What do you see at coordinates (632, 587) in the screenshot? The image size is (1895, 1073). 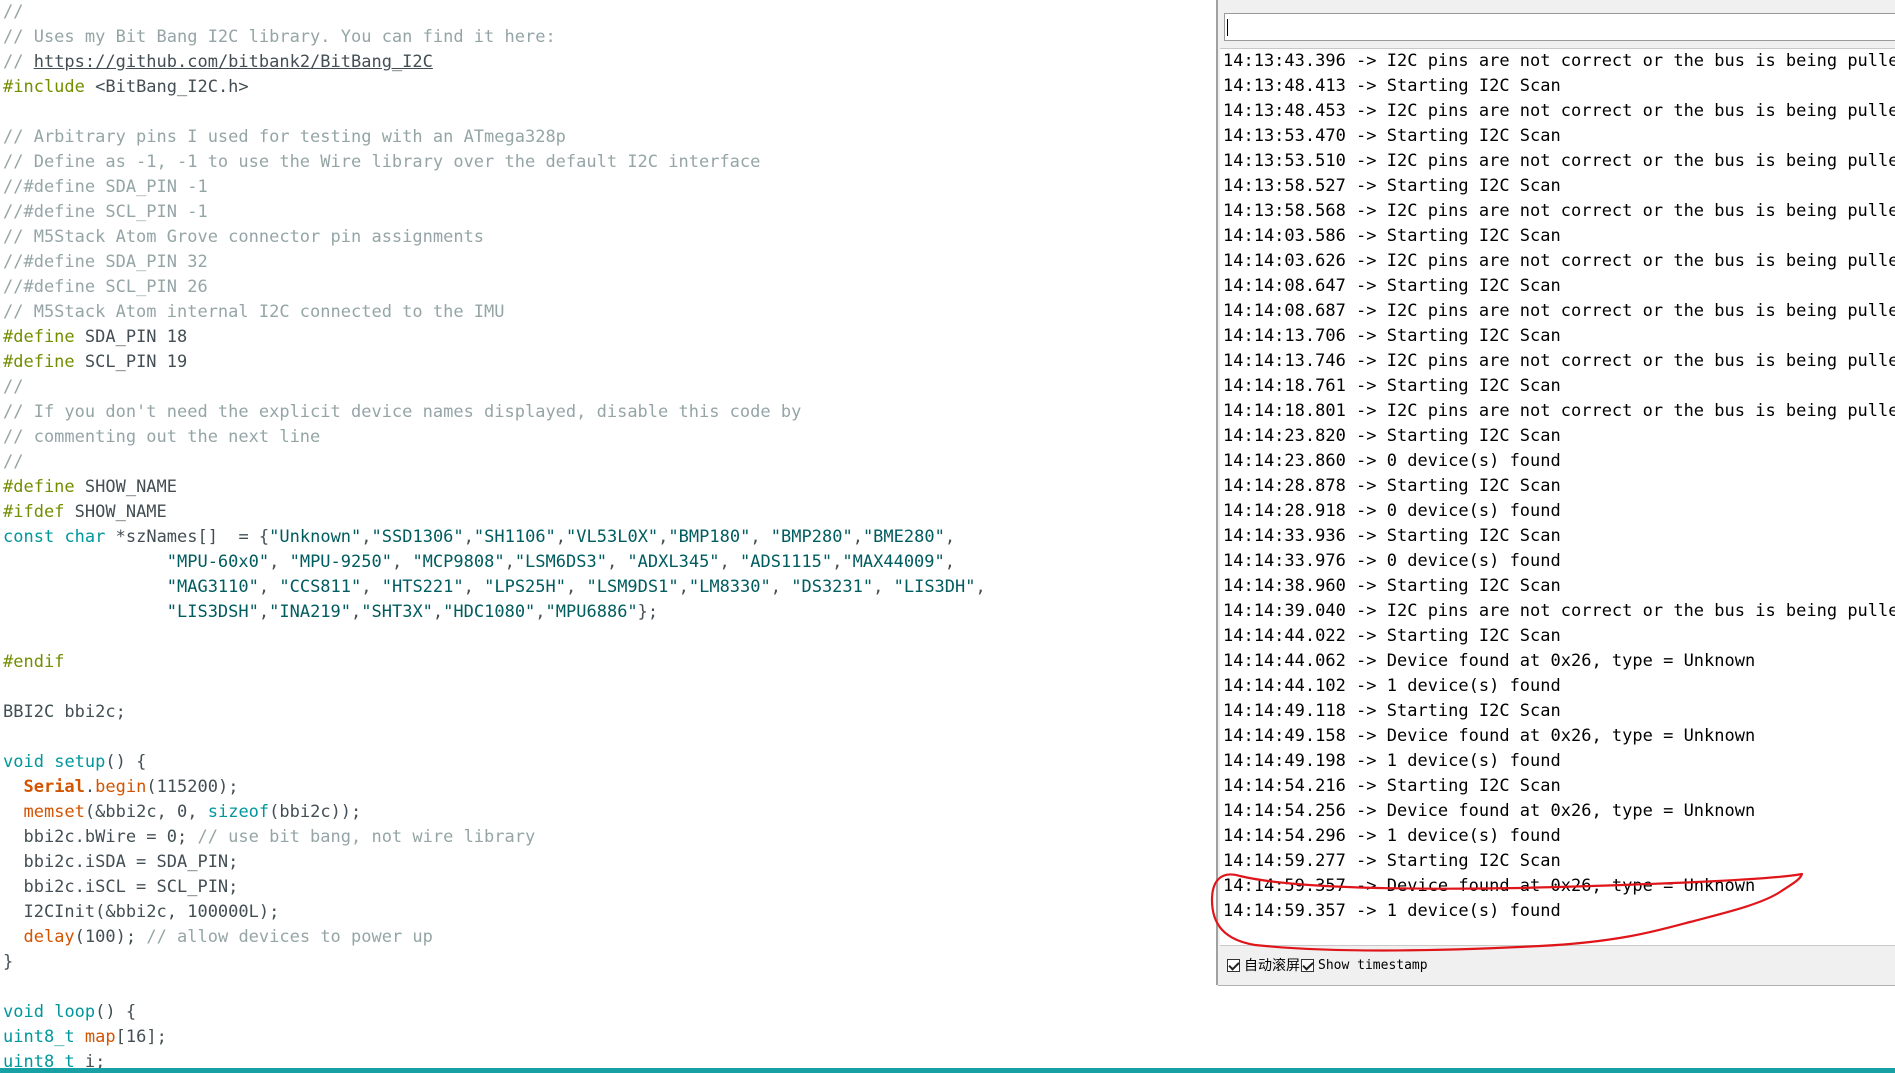 I see `code-token: "LSM9DS1"` at bounding box center [632, 587].